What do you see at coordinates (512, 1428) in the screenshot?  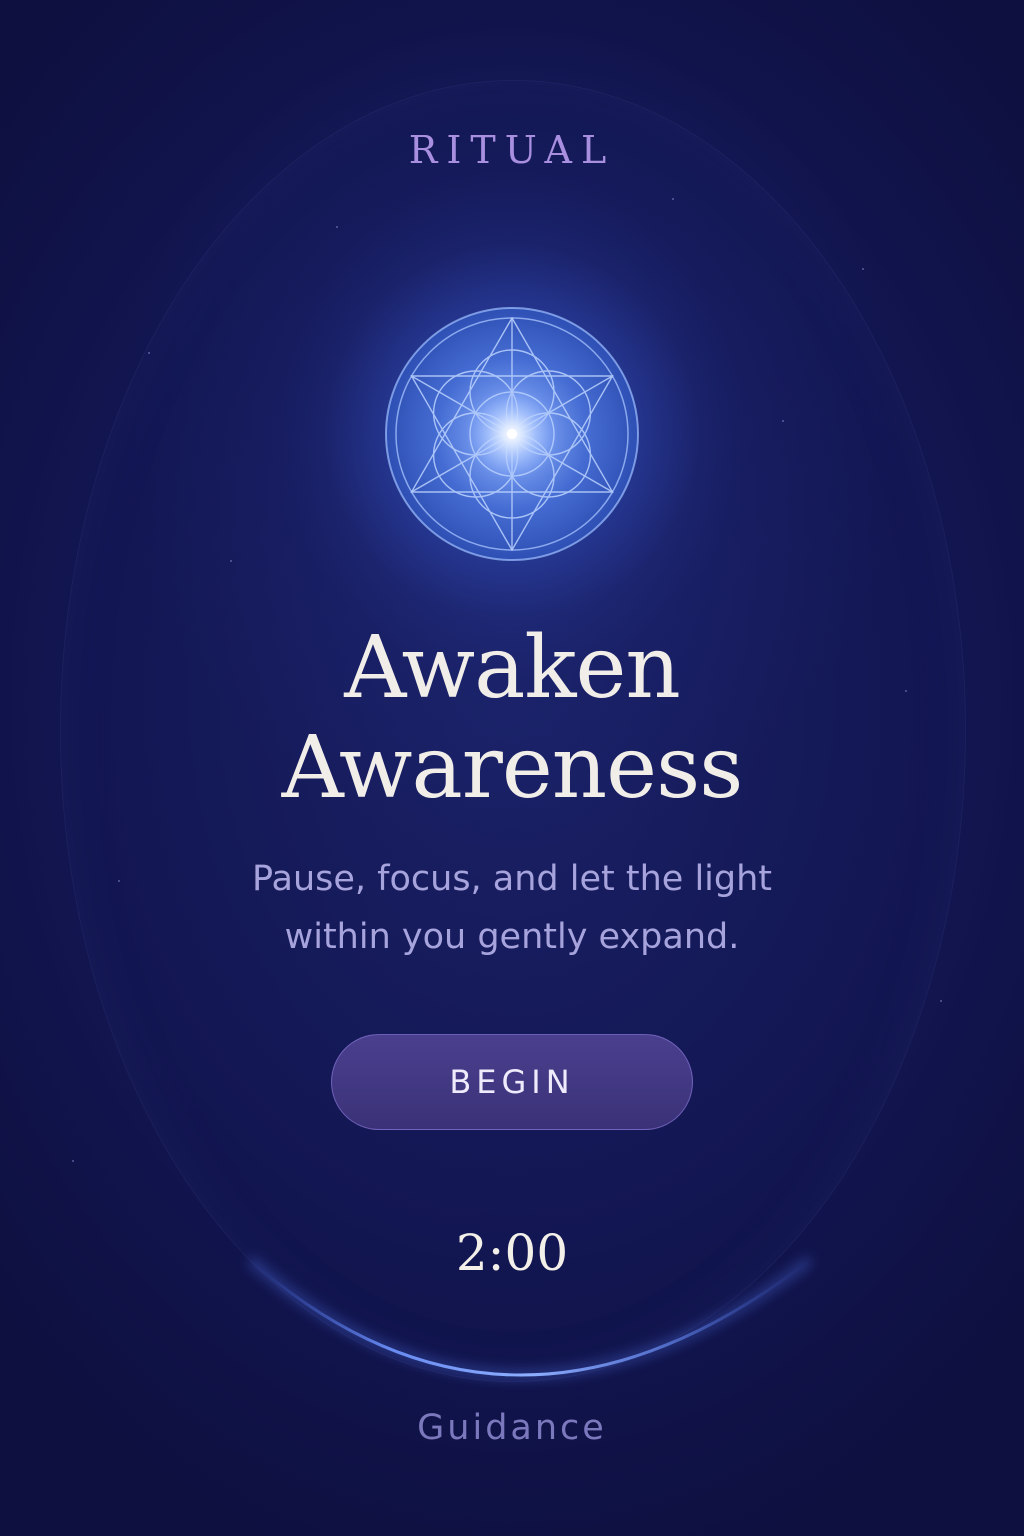 I see `guidance-link: Guidance` at bounding box center [512, 1428].